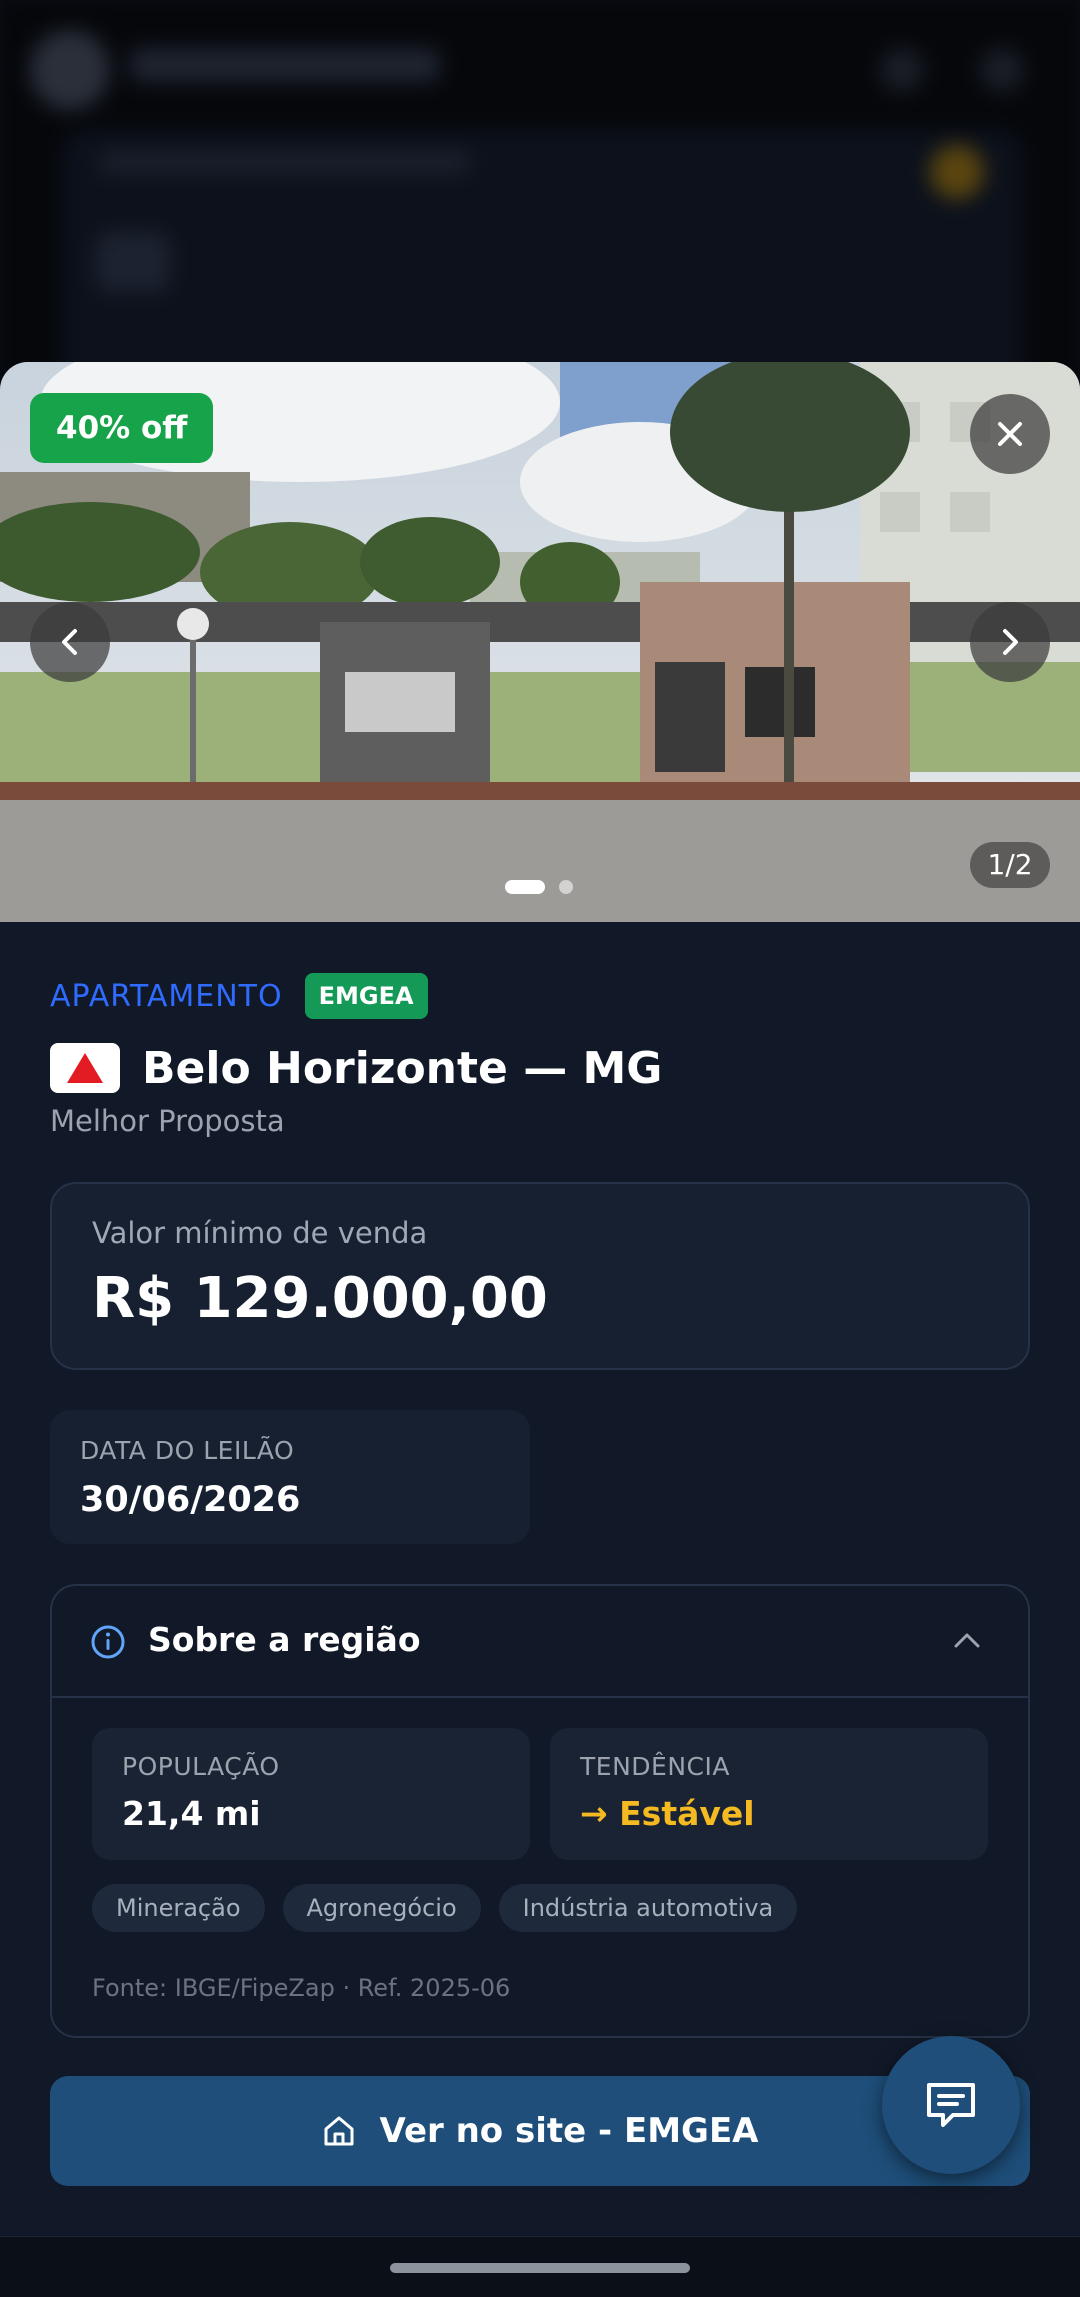 Image resolution: width=1080 pixels, height=2297 pixels. I want to click on chat-support-button, so click(951, 2105).